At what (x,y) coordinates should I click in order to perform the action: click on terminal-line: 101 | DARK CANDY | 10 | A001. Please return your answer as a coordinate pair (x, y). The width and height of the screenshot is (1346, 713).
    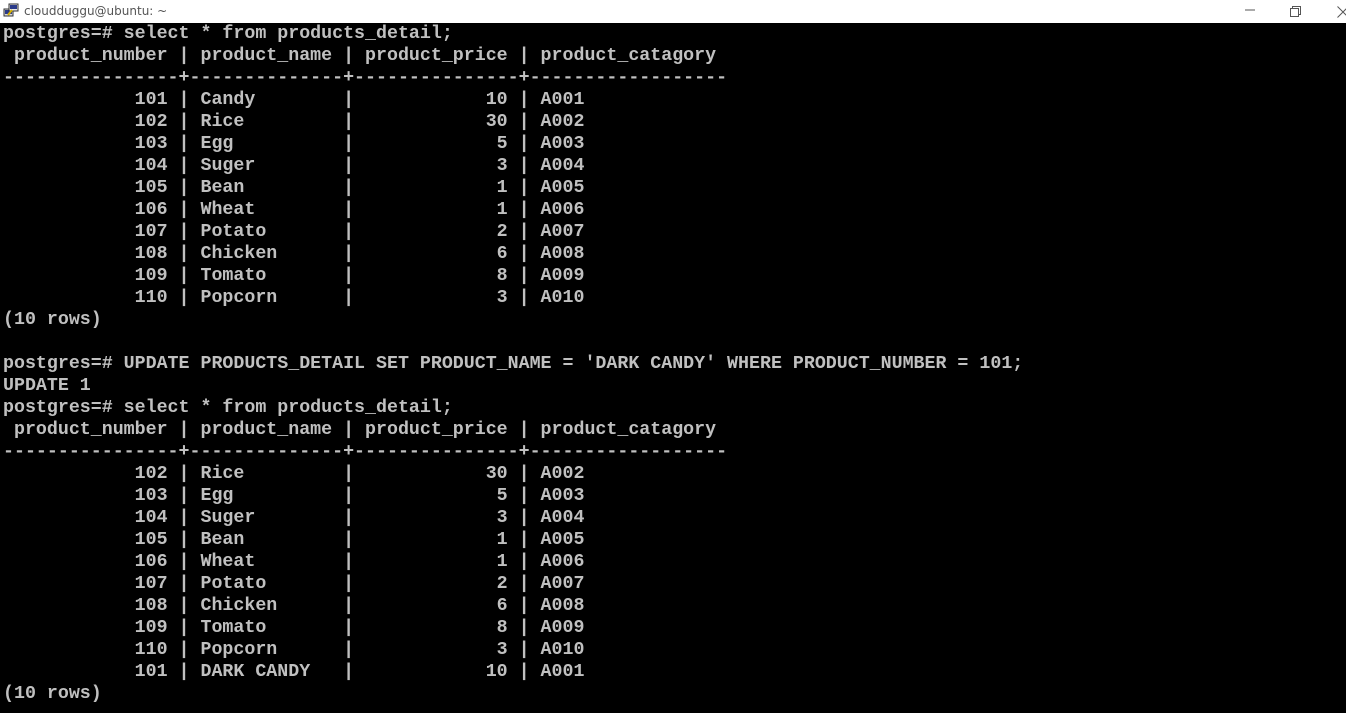
    Looking at the image, I should click on (294, 672).